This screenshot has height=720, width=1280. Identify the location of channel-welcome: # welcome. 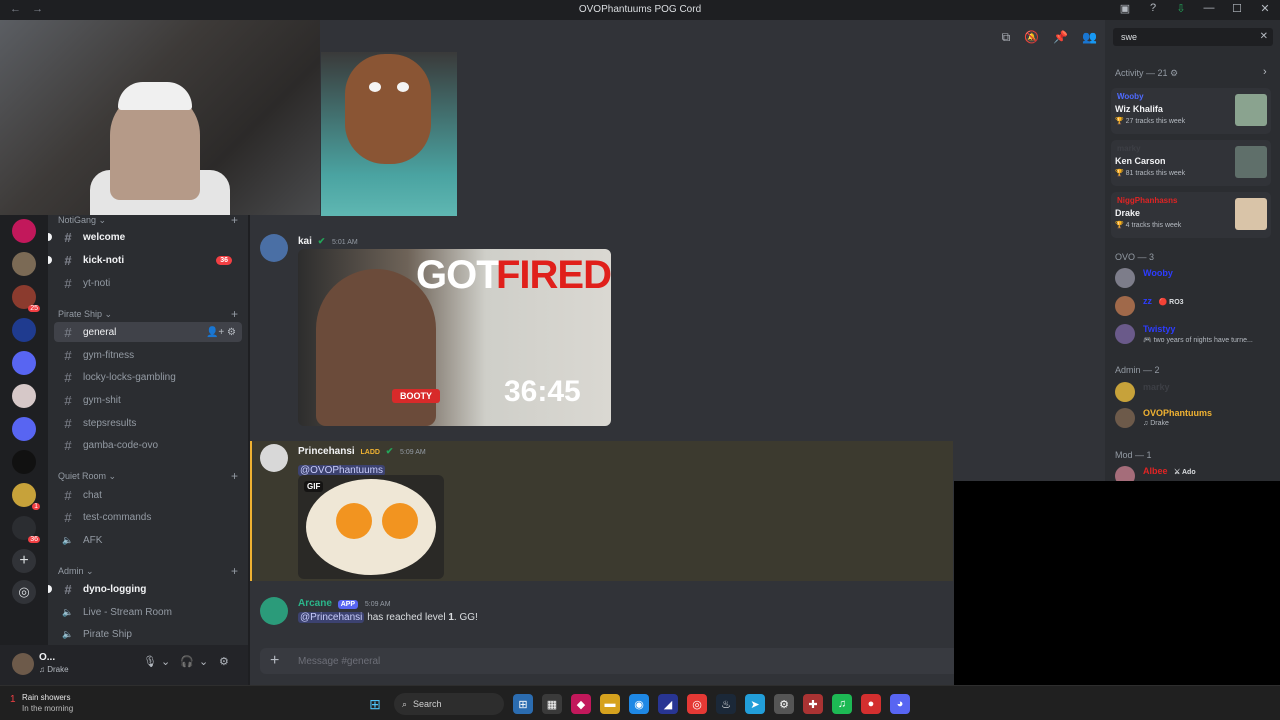
(145, 237).